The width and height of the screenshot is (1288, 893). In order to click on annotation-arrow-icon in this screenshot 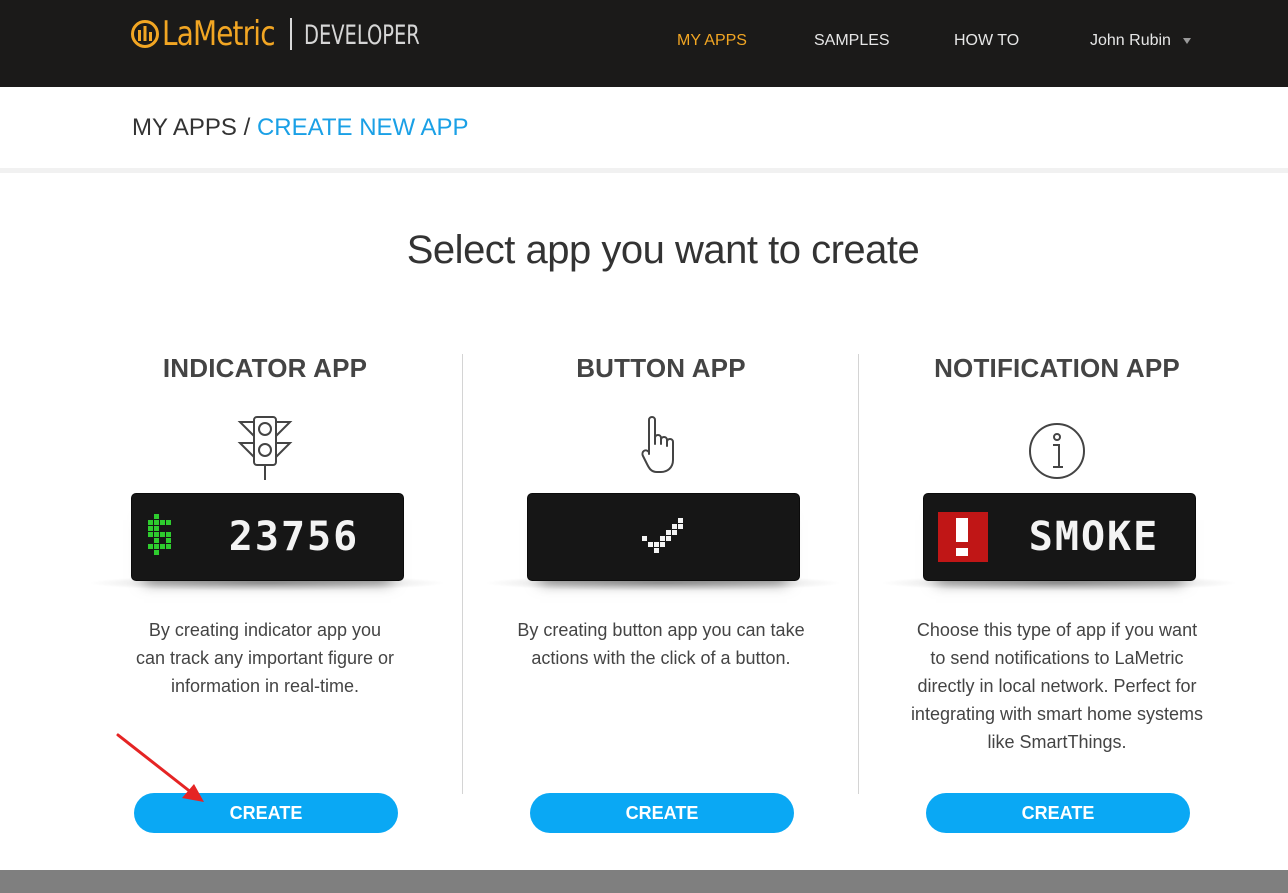, I will do `click(160, 767)`.